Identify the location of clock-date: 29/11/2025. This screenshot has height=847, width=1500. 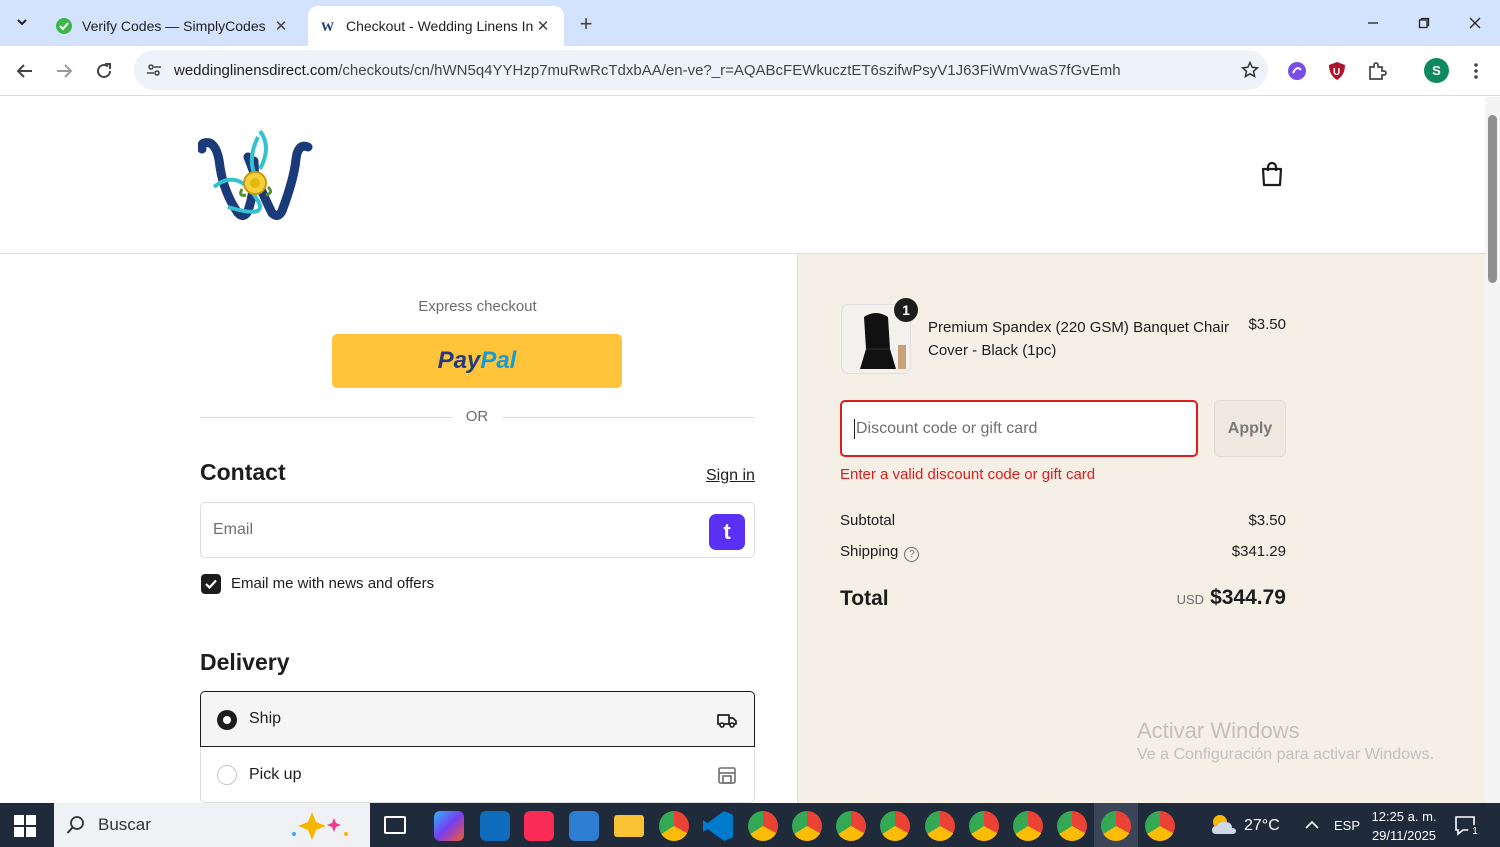
(1404, 835).